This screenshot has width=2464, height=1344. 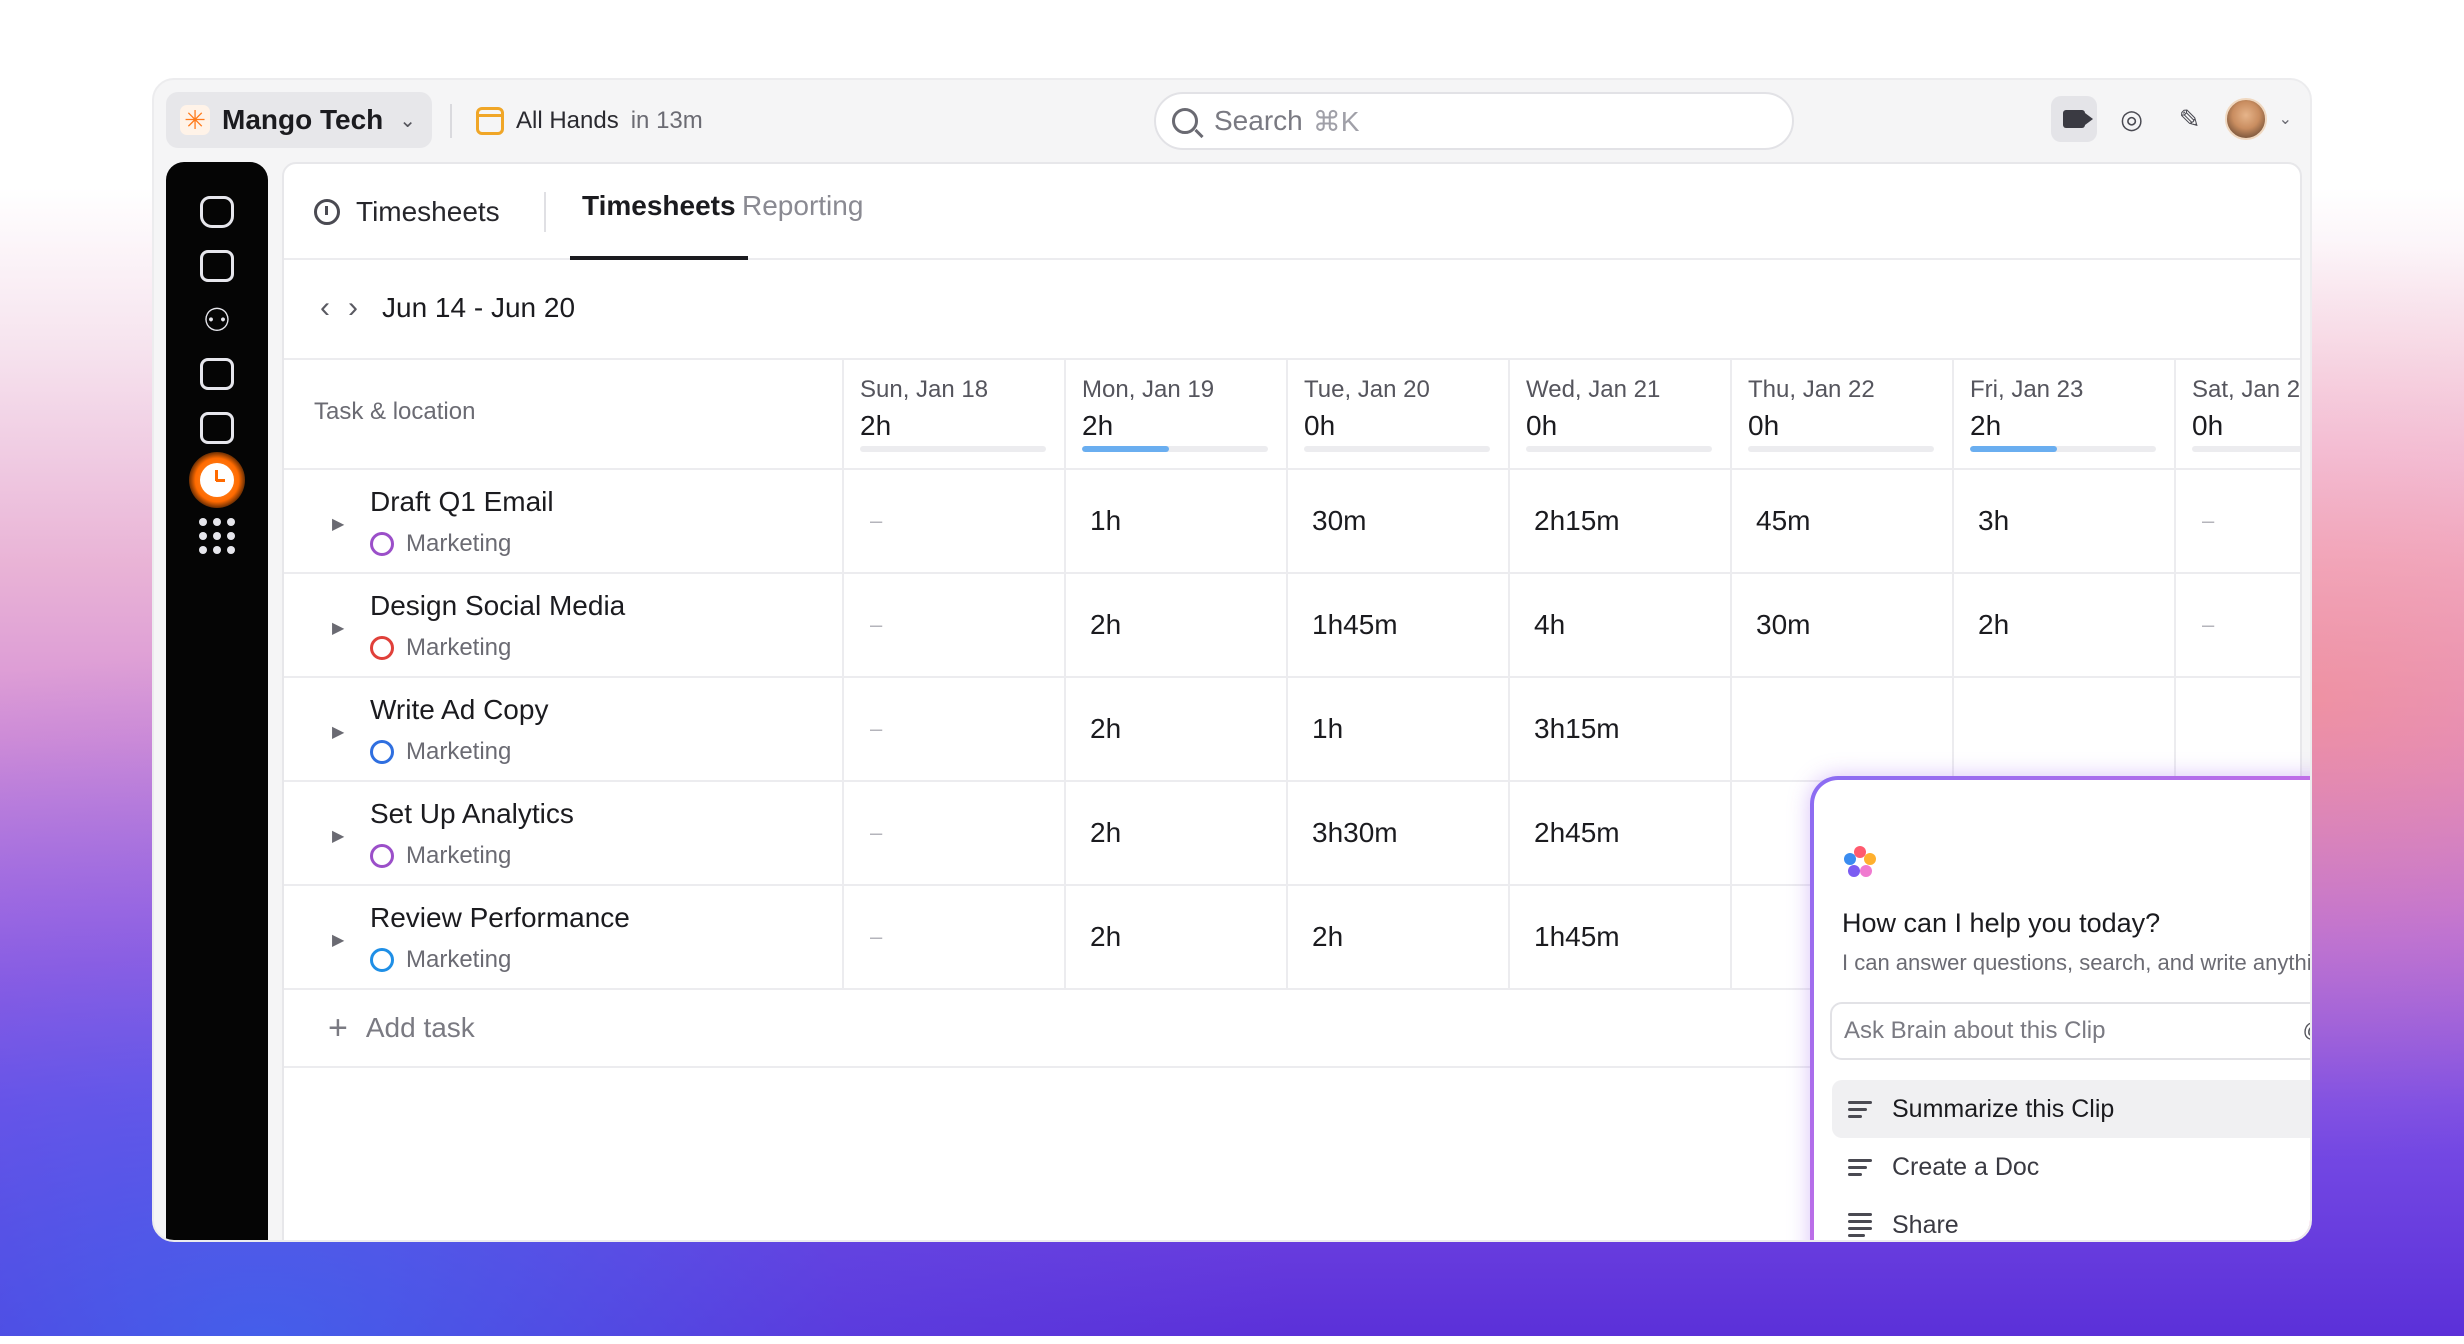 I want to click on task-name: Design Social Media, so click(x=497, y=606).